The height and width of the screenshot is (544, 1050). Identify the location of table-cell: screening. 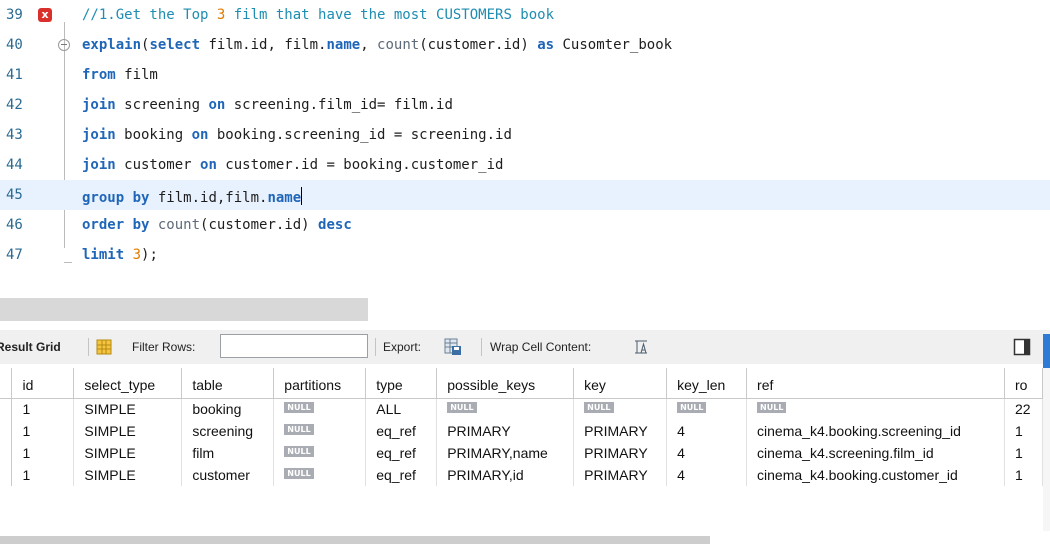
(228, 431).